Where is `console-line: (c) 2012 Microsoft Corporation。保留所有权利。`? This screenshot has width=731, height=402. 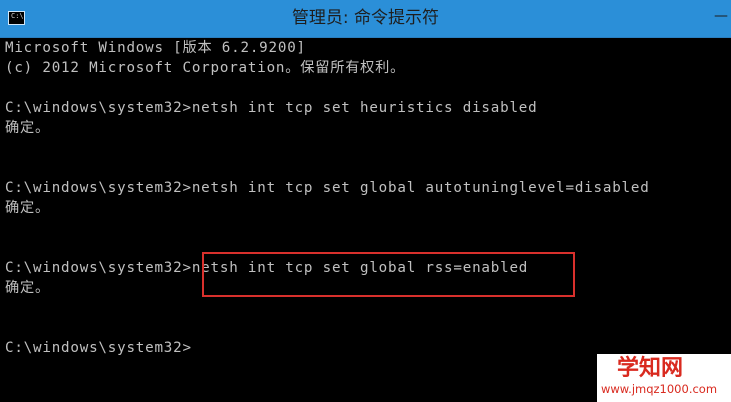 console-line: (c) 2012 Microsoft Corporation。保留所有权利。 is located at coordinates (205, 68).